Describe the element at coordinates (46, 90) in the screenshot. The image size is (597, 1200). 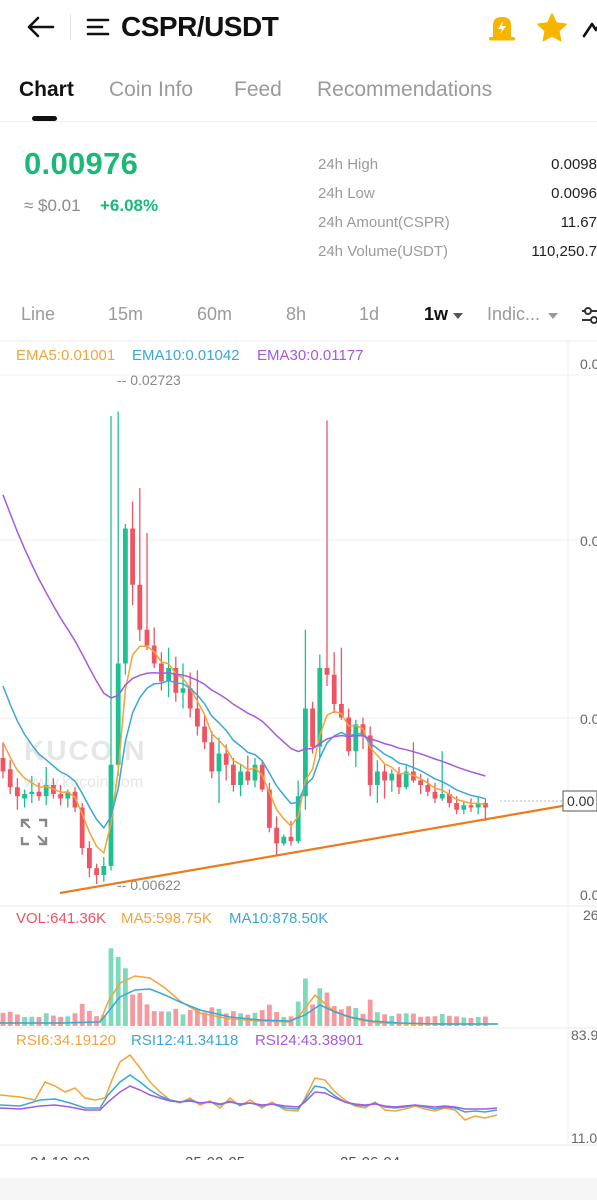
I see `tab-chart: Chart` at that location.